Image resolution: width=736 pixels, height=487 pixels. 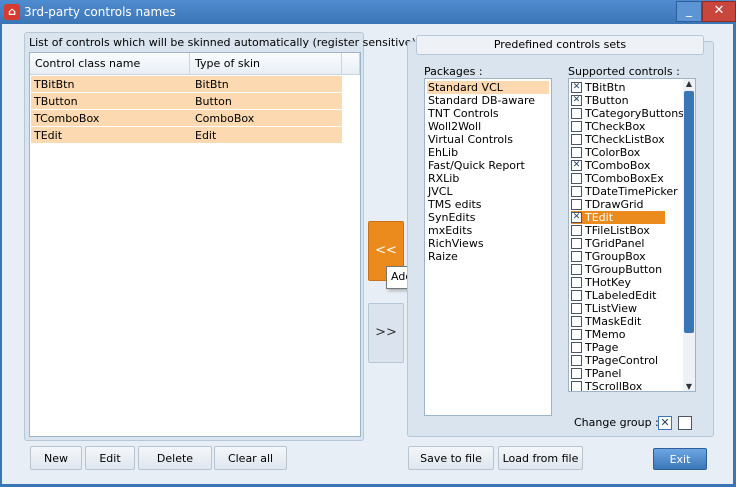 I want to click on control-item: TMaskEdit, so click(x=618, y=321).